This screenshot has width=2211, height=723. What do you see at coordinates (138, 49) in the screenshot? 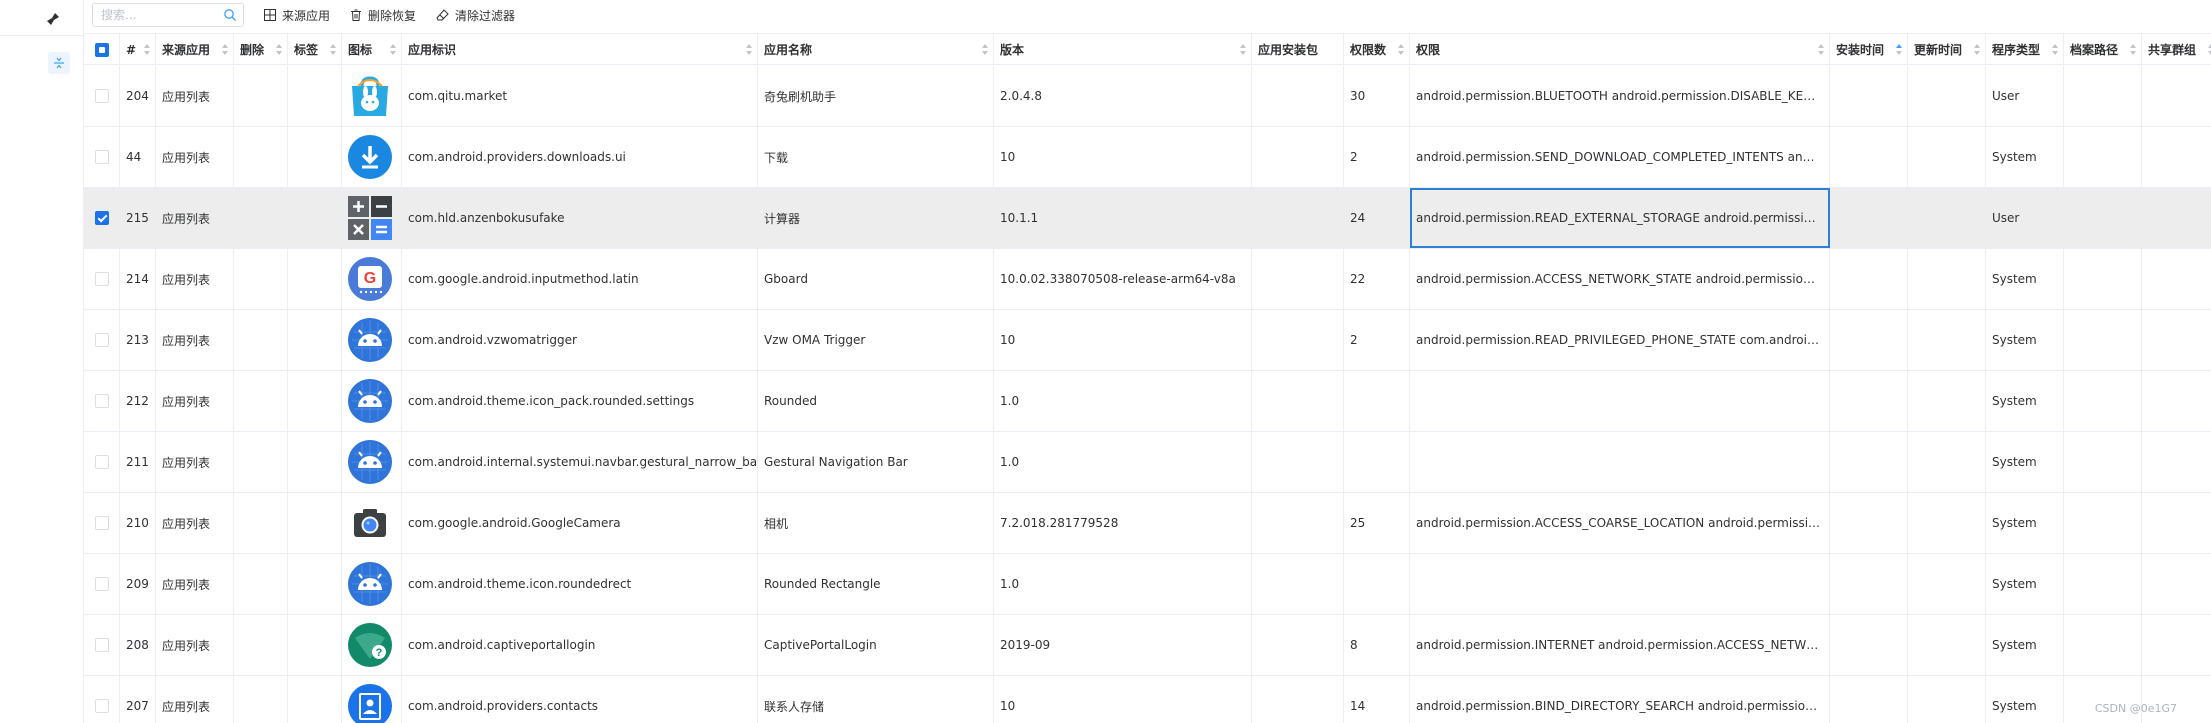
I see `header-index: #` at bounding box center [138, 49].